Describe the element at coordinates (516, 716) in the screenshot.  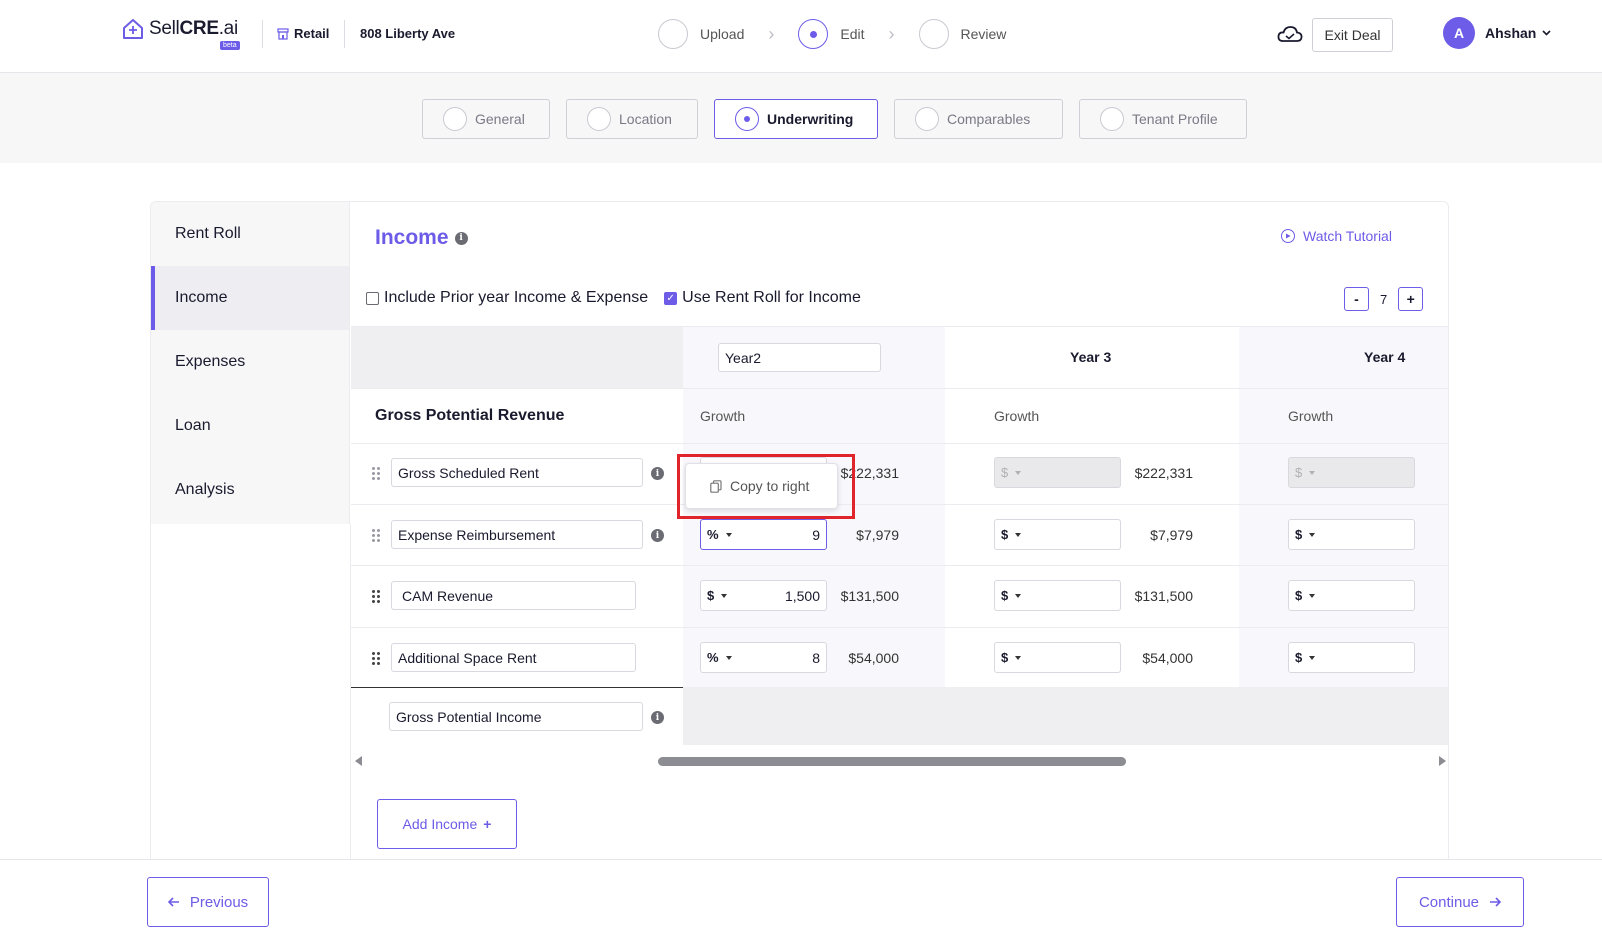
I see `total-name-input: Gross Potential Income` at that location.